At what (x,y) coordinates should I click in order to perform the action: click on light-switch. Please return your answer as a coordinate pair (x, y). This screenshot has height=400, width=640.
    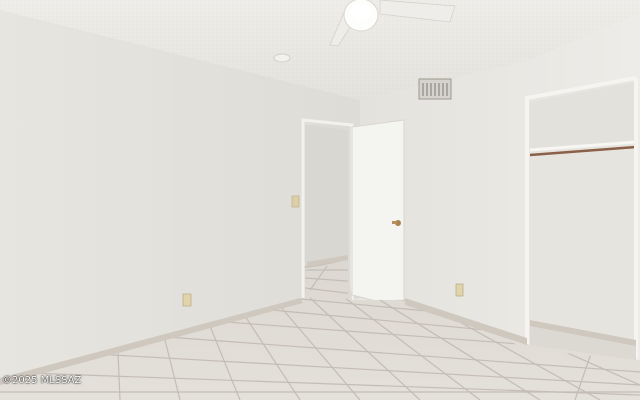
    Looking at the image, I should click on (295, 201).